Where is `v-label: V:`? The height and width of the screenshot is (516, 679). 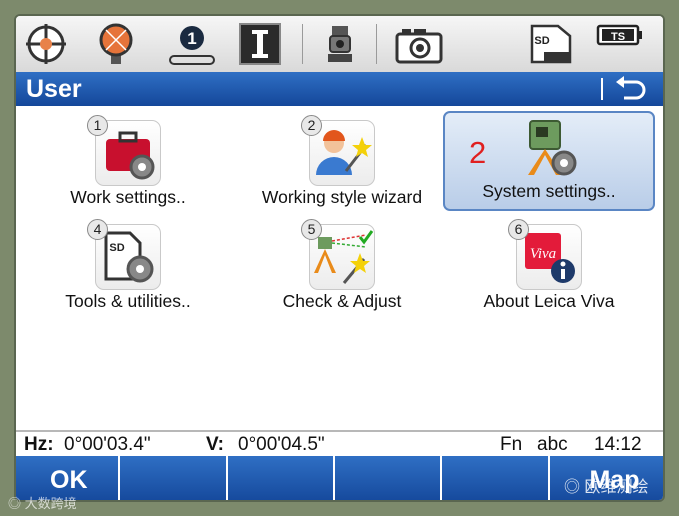 v-label: V: is located at coordinates (215, 444).